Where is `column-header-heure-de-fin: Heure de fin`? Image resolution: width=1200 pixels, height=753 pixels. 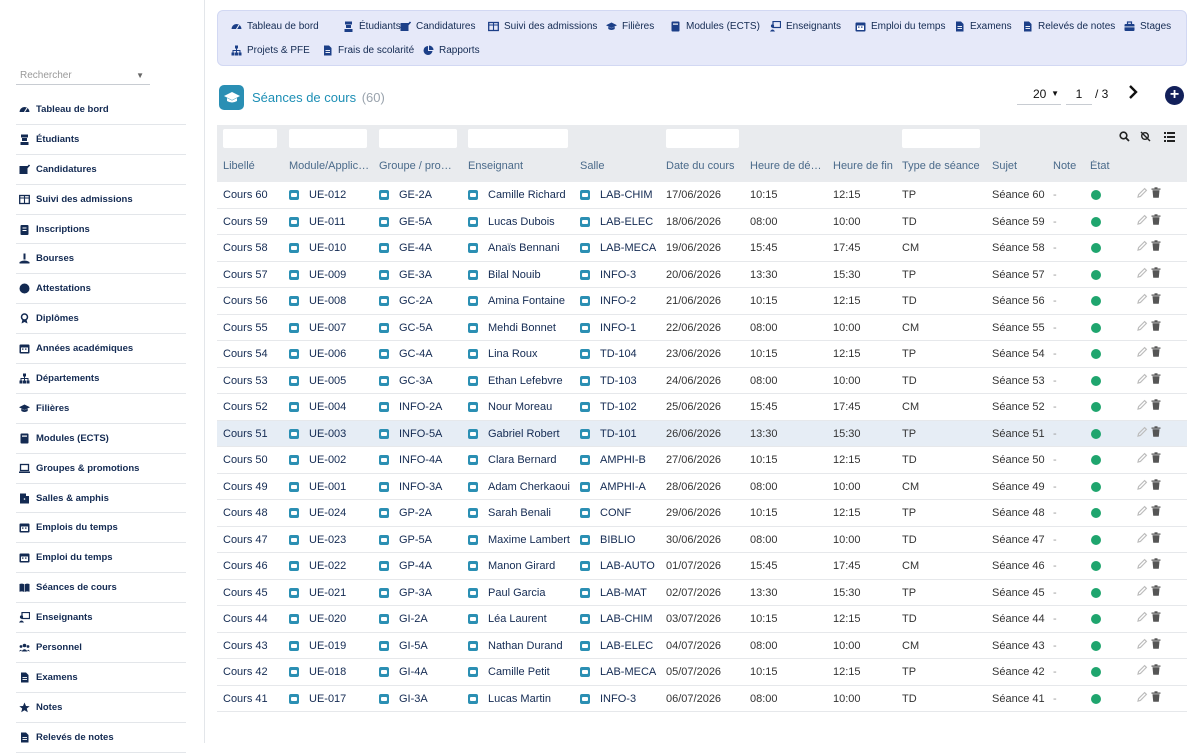
column-header-heure-de-fin: Heure de fin is located at coordinates (863, 166).